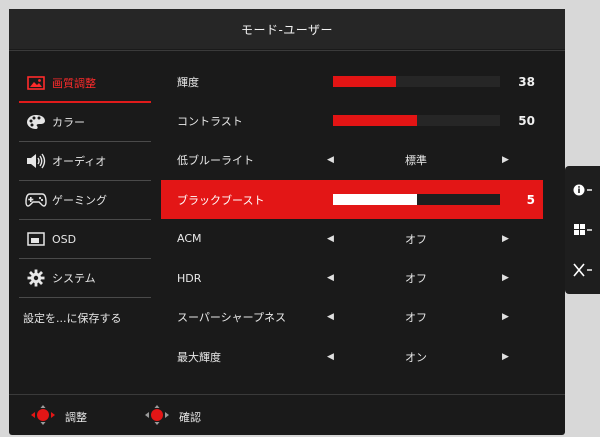 The width and height of the screenshot is (600, 437). What do you see at coordinates (352, 160) in the screenshot?
I see `setting-low-blue-light: 低ブルーライト ◀ 標準 ▶` at bounding box center [352, 160].